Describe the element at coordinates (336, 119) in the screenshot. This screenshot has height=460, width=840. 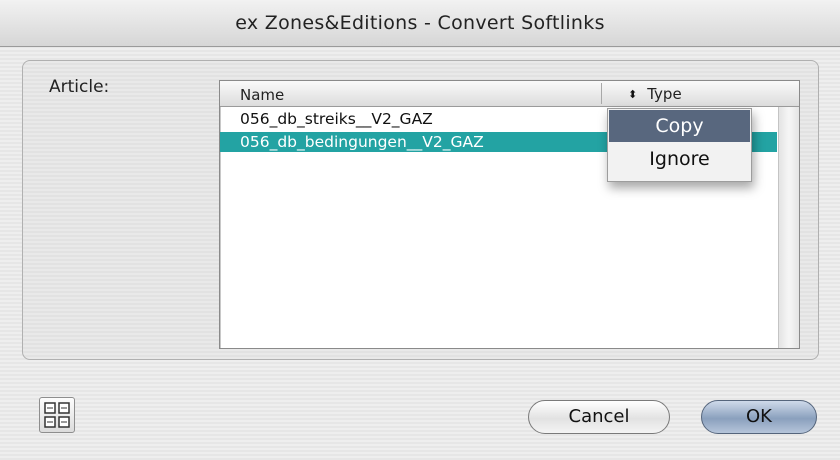
I see `row-name: 056_db_streiks__V2_GAZ` at that location.